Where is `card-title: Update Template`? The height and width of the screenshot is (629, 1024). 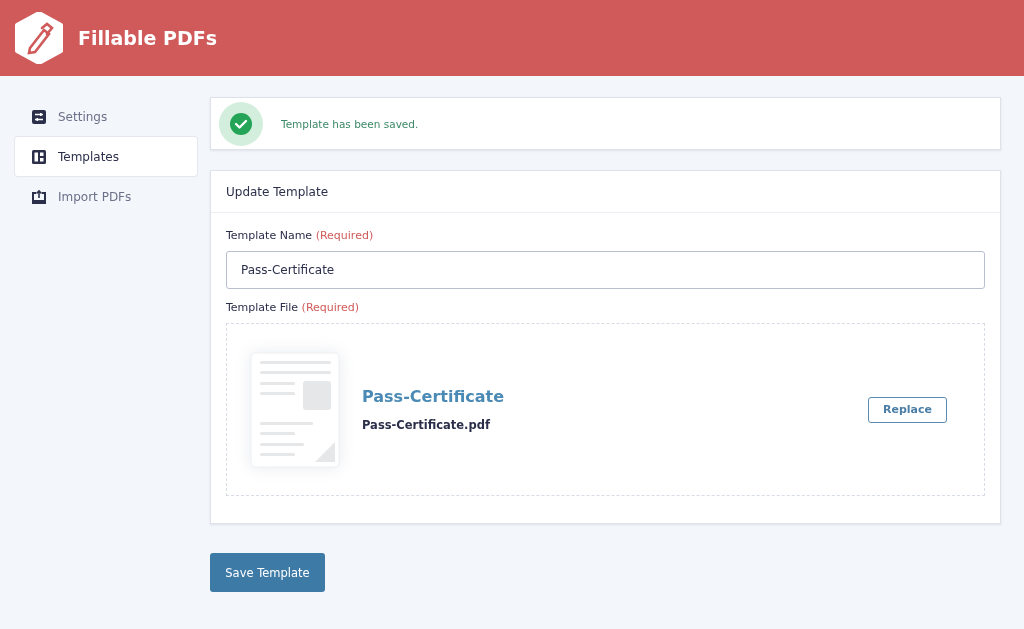
card-title: Update Template is located at coordinates (277, 191).